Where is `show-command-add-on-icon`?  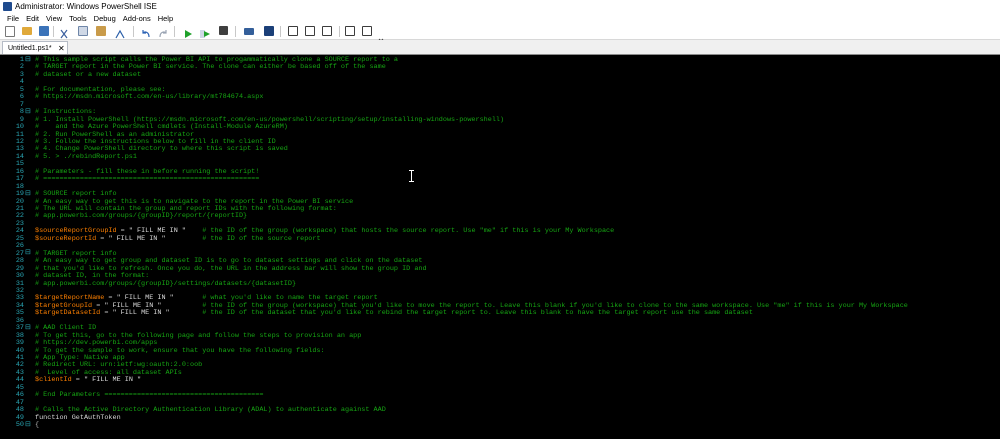
show-command-add-on-icon is located at coordinates (367, 31).